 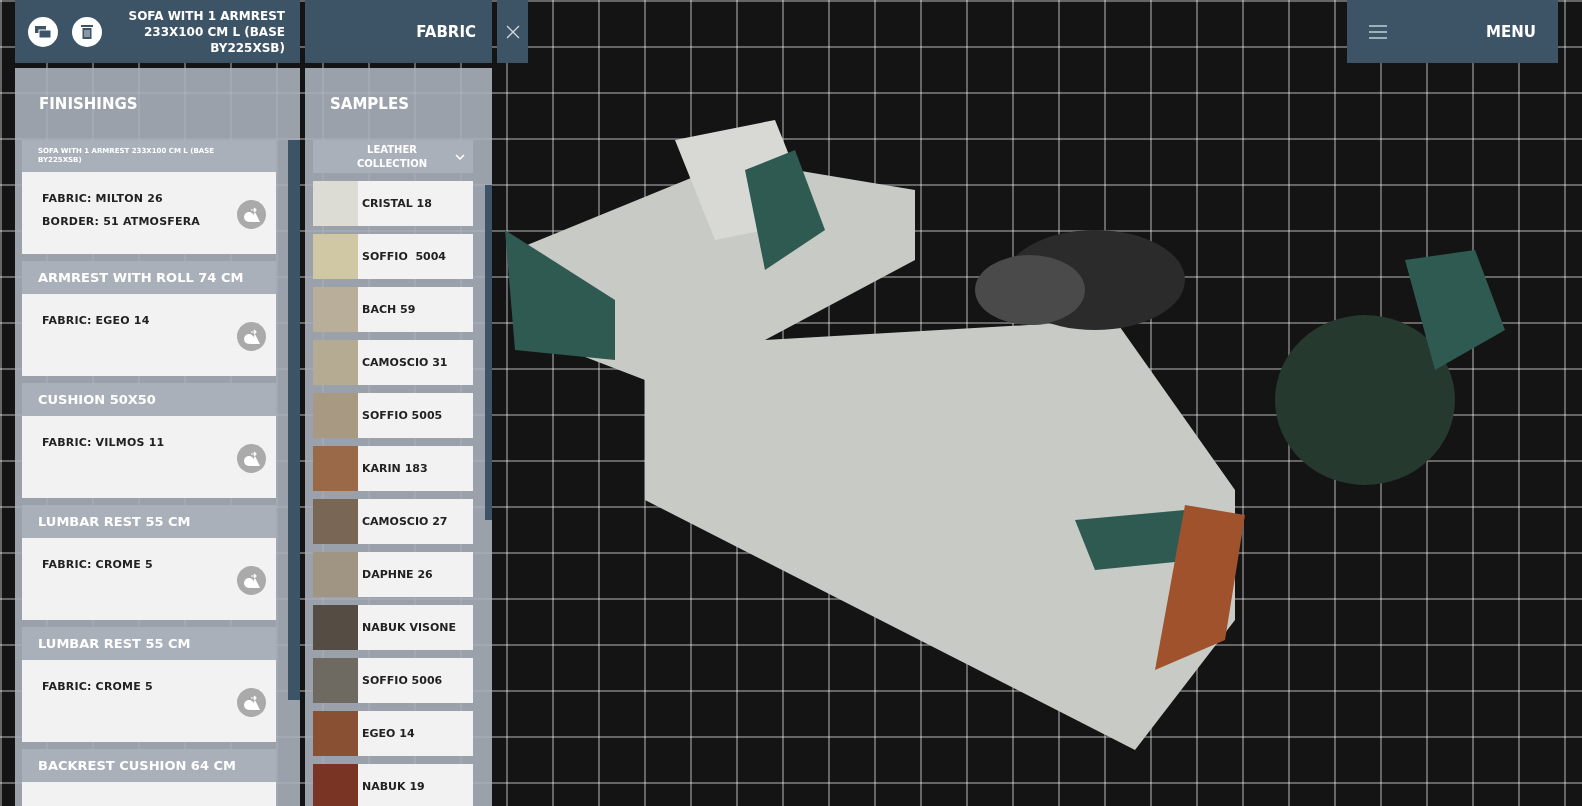 I want to click on panel-title: SAMPLES, so click(x=369, y=104).